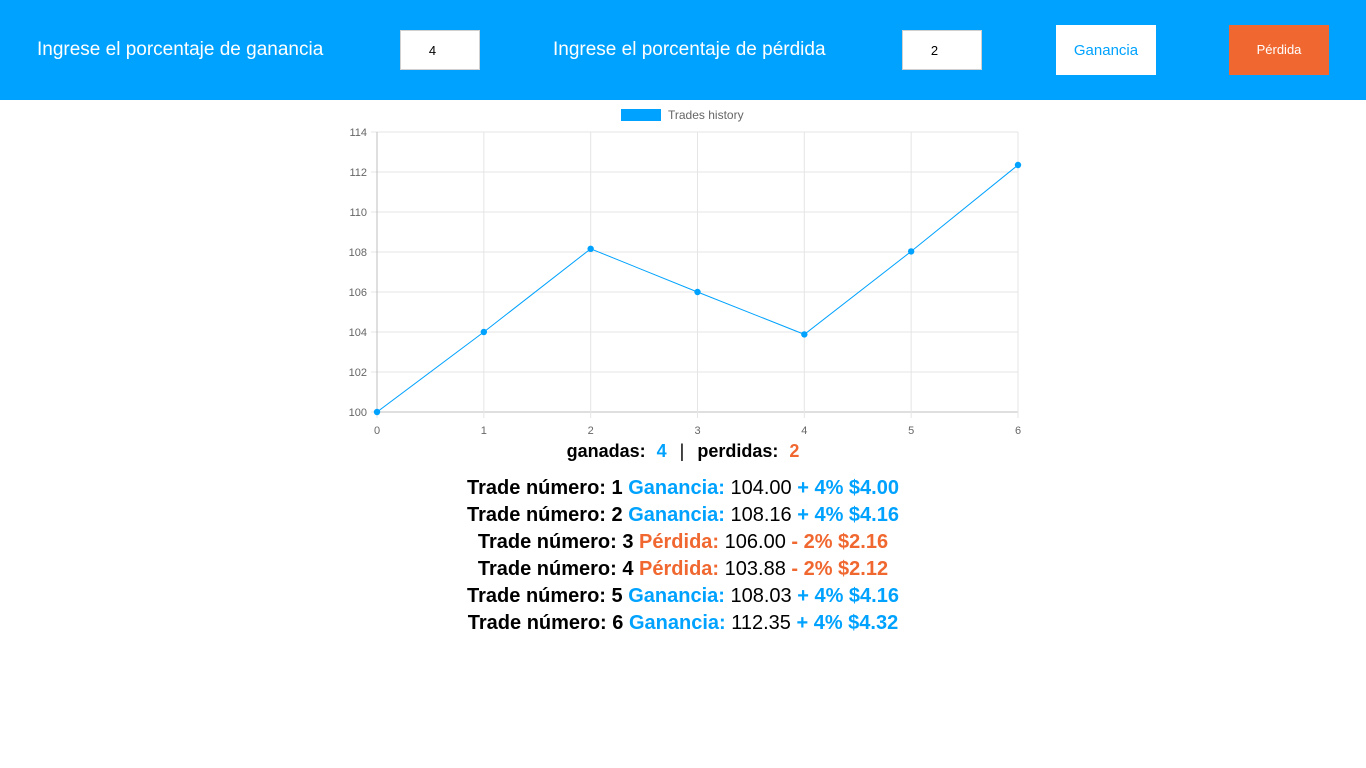 This screenshot has width=1366, height=768. What do you see at coordinates (358, 253) in the screenshot?
I see `y-tick-label: 108` at bounding box center [358, 253].